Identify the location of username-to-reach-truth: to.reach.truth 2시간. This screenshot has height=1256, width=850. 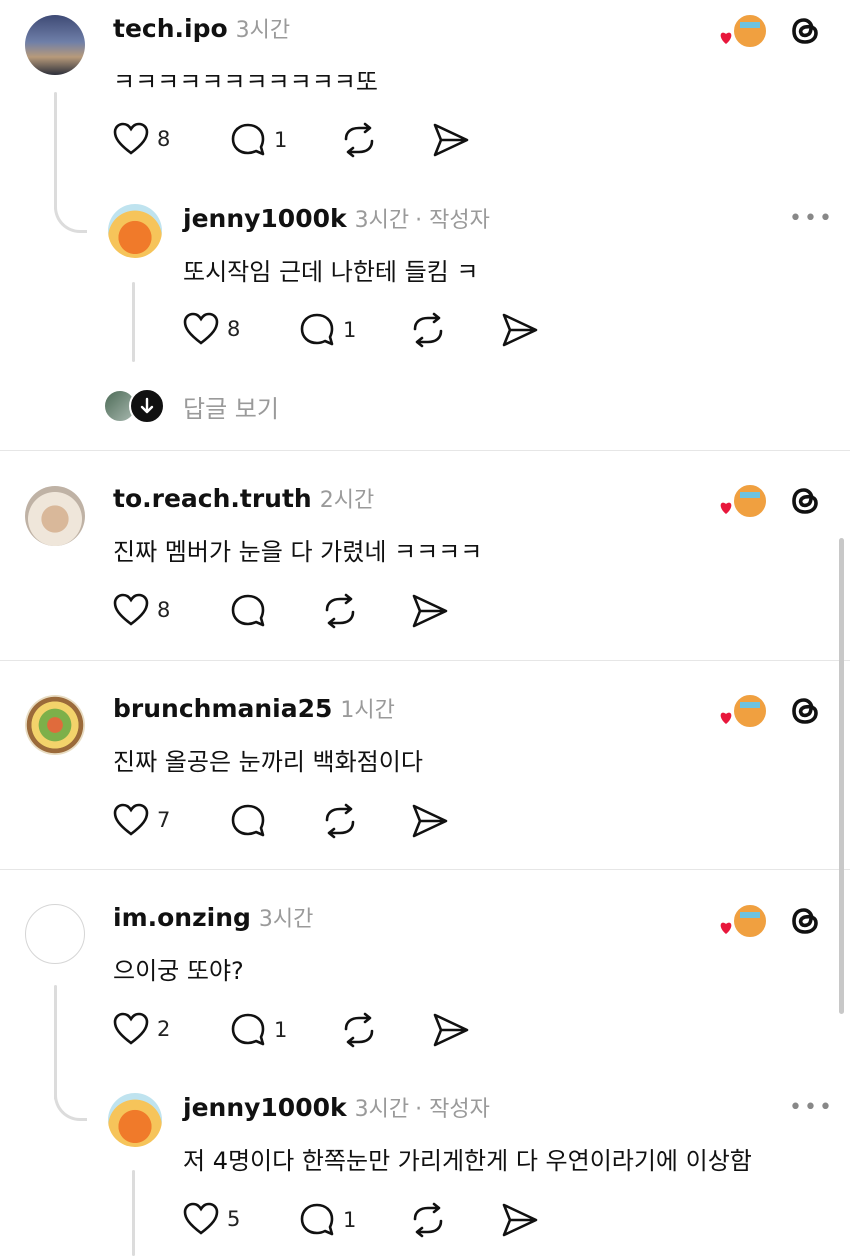
(243, 498).